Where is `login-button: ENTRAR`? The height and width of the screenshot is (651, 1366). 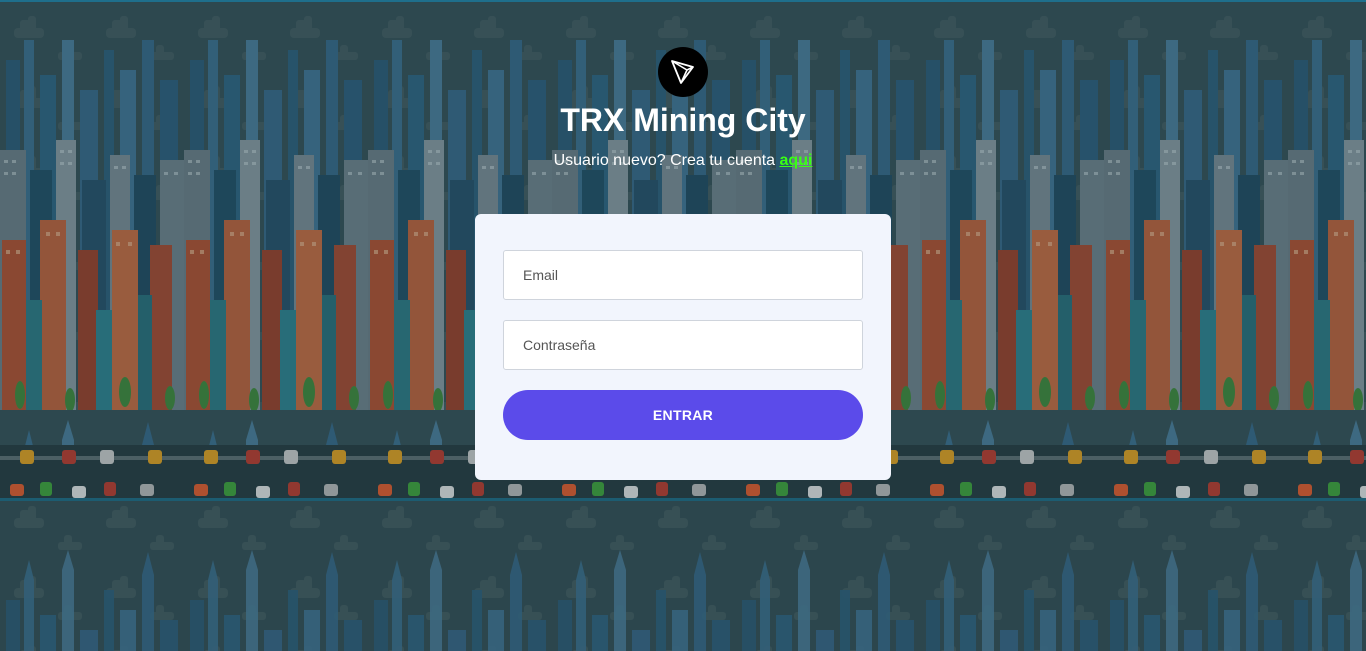 login-button: ENTRAR is located at coordinates (683, 415).